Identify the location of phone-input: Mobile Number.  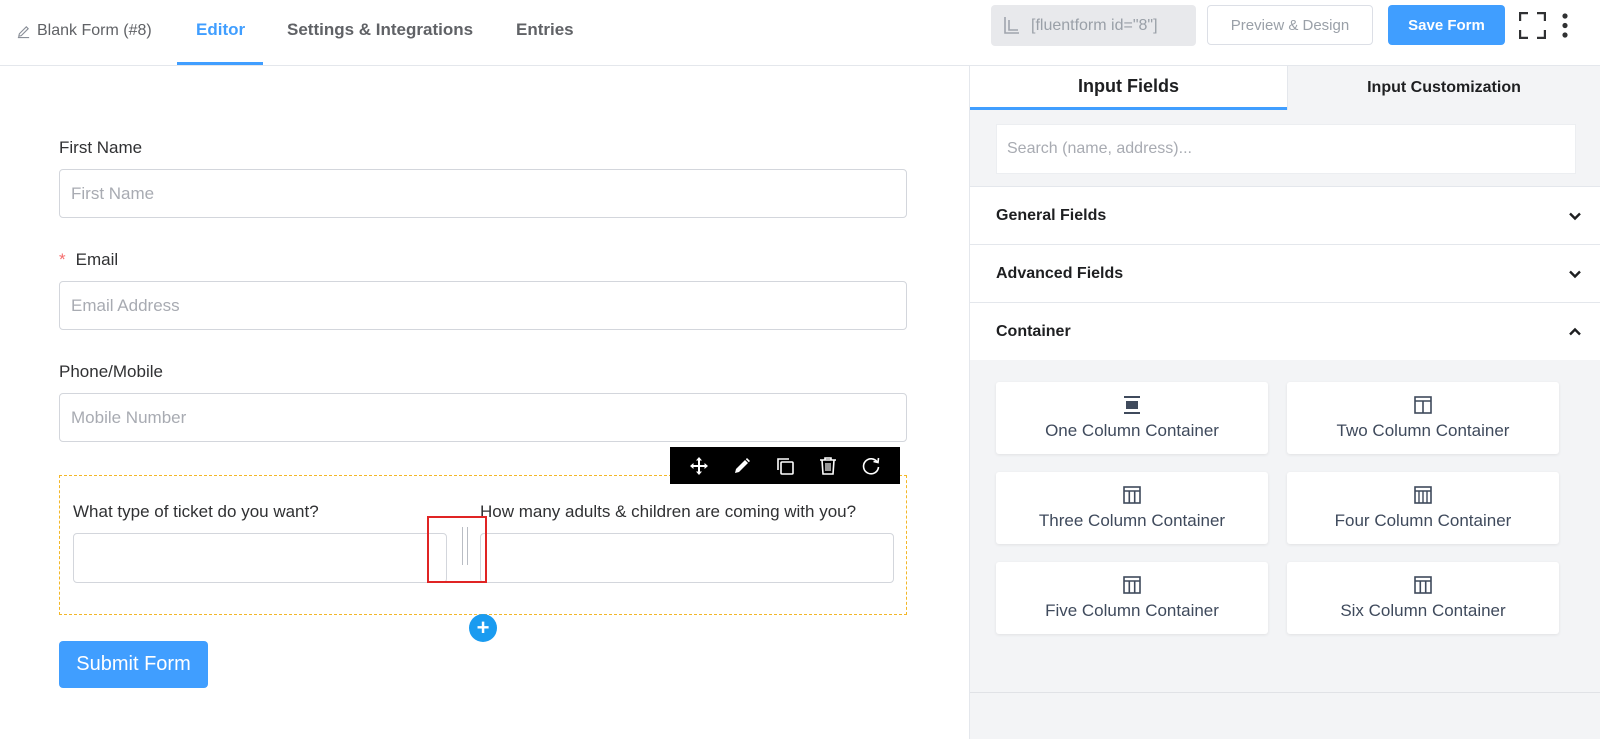
(483, 417).